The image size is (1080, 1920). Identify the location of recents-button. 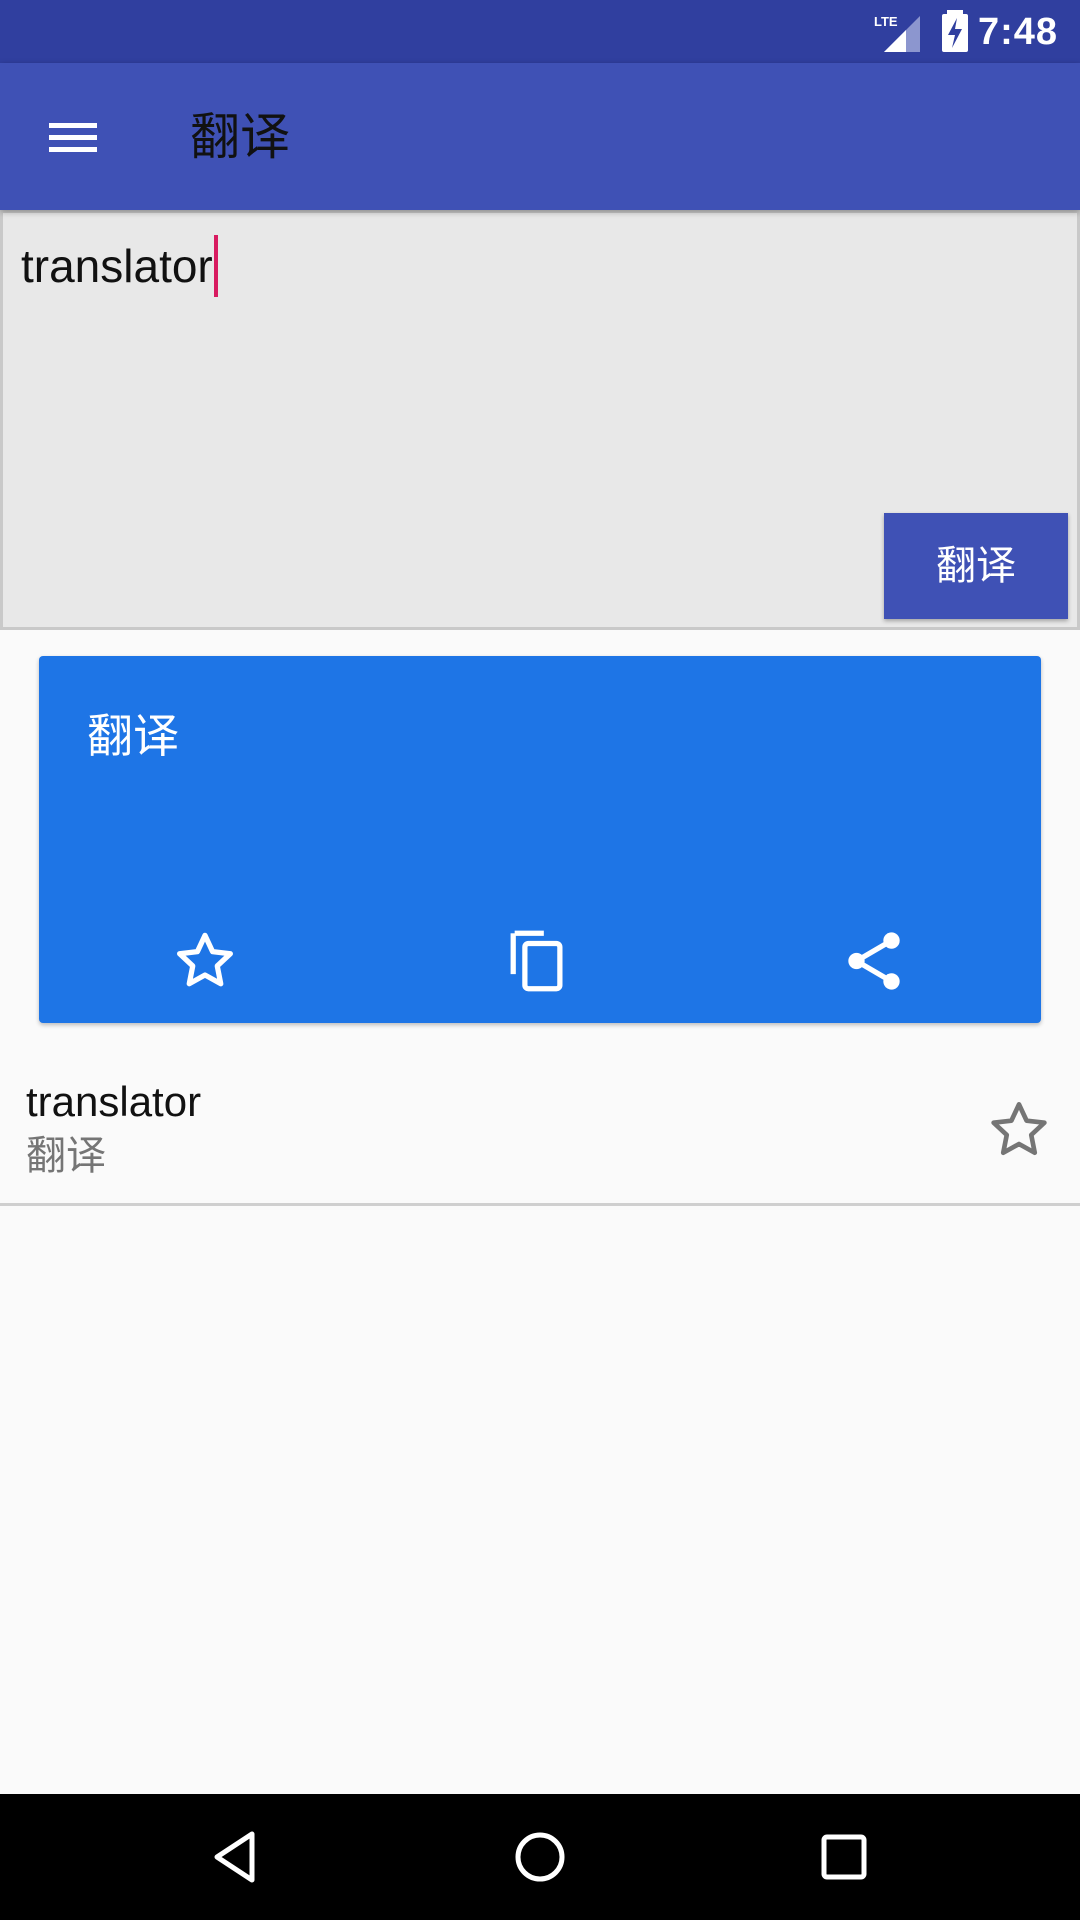
(844, 1857).